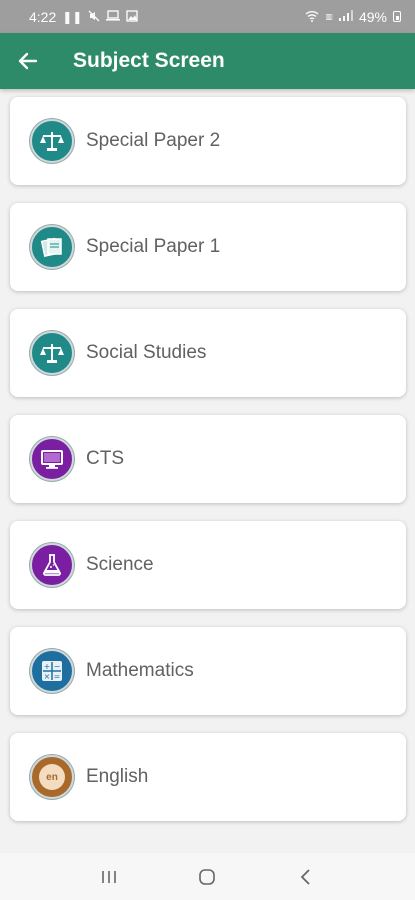  Describe the element at coordinates (312, 17) in the screenshot. I see `wifi-icon` at that location.